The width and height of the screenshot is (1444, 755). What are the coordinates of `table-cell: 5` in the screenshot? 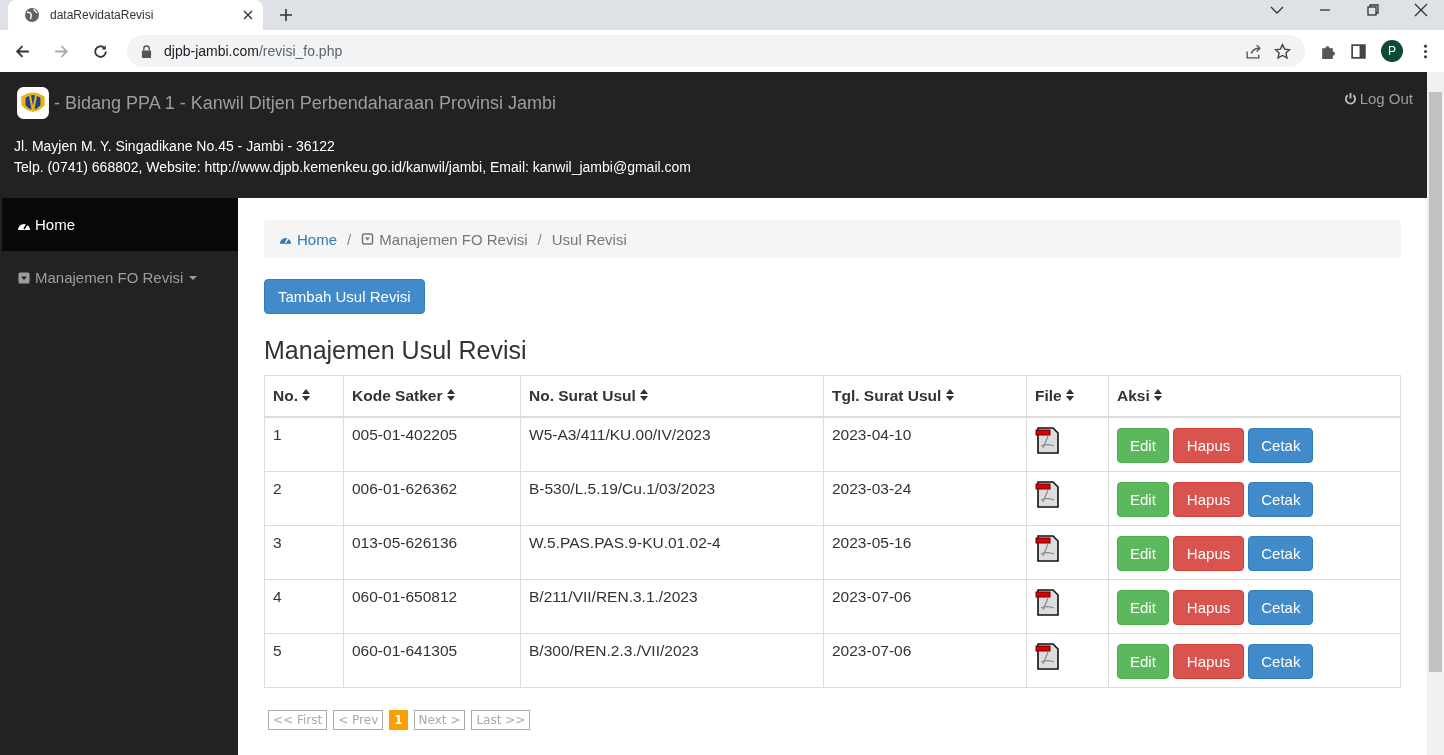 It's located at (304, 660).